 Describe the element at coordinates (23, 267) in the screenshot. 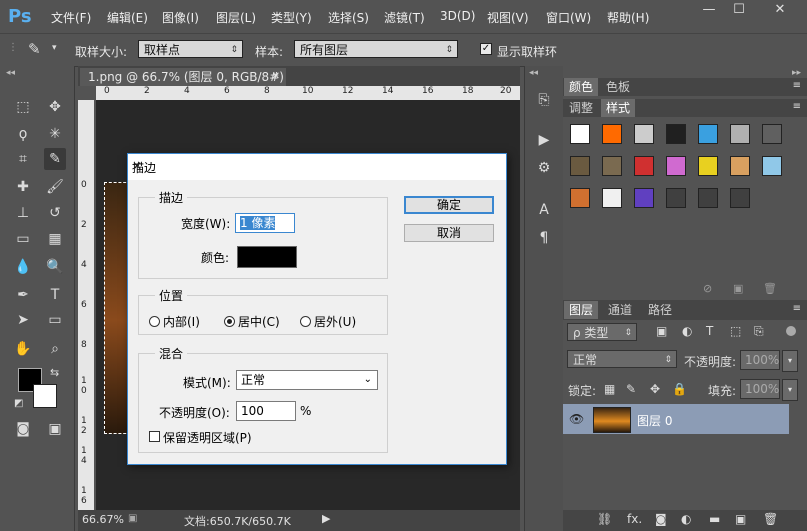

I see `blur-tool-icon: 💧` at that location.